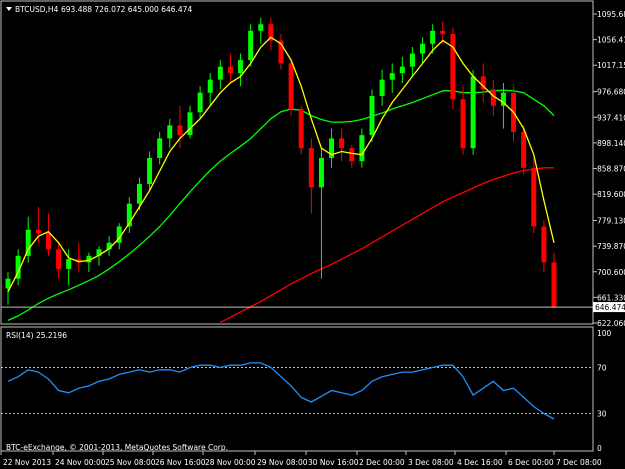 The image size is (625, 469). Describe the element at coordinates (611, 194) in the screenshot. I see `price-tick-label: 819.600` at that location.